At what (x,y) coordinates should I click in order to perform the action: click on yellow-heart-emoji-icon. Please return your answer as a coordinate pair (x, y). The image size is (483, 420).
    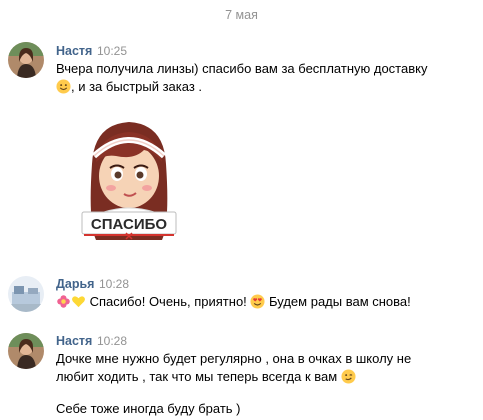
    Looking at the image, I should click on (78, 302).